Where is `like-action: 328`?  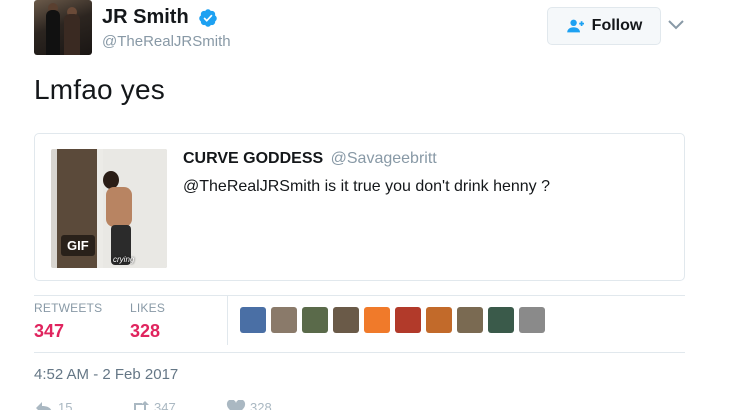
like-action: 328 is located at coordinates (249, 405).